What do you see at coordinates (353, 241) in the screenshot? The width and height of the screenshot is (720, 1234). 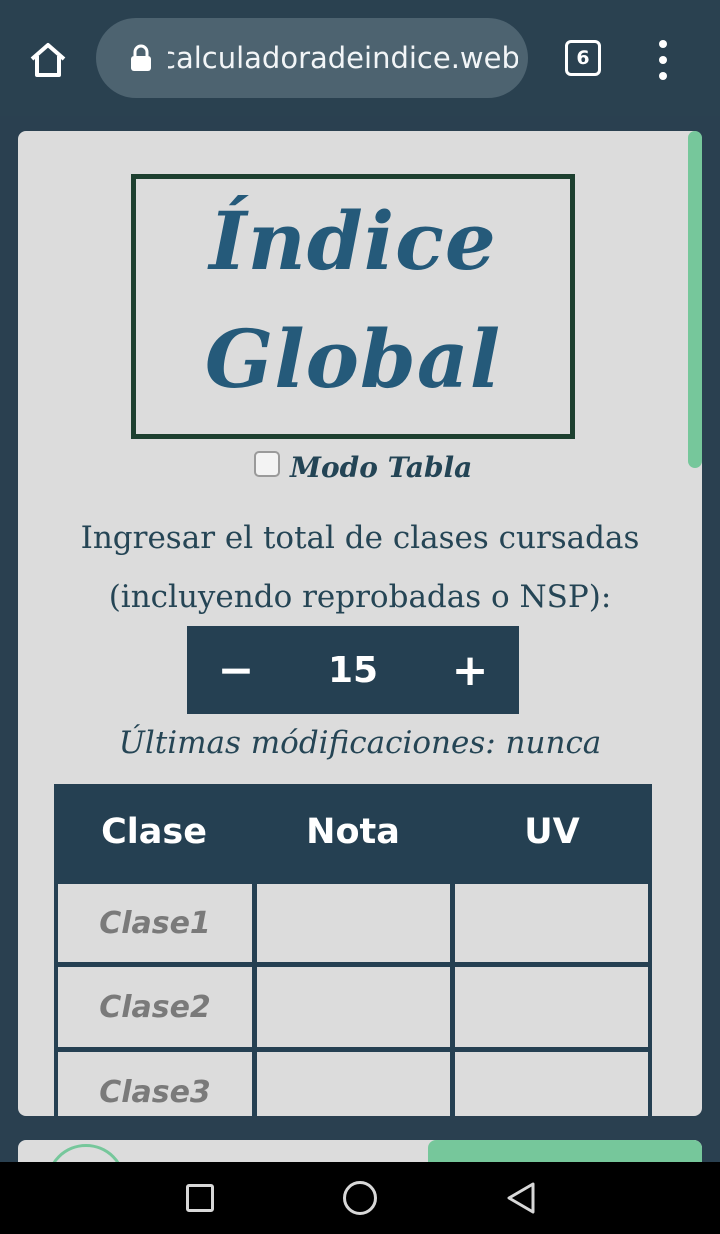 I see `logo-line-1: Índice` at bounding box center [353, 241].